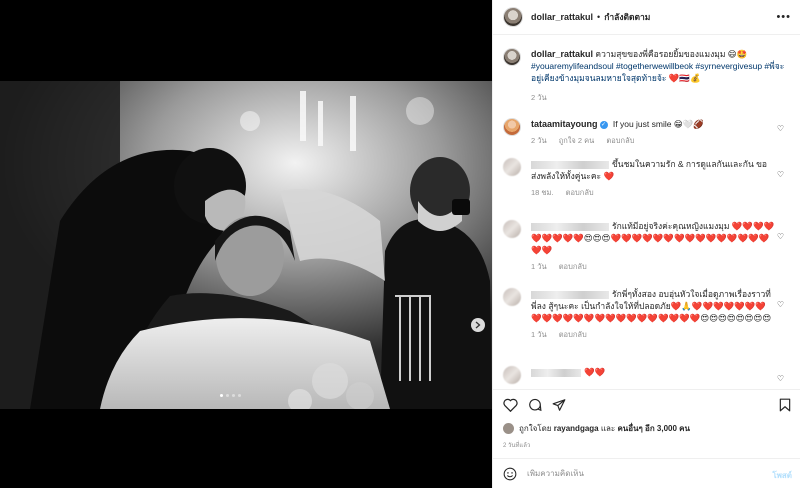 Image resolution: width=800 pixels, height=488 pixels. I want to click on post-actions, so click(646, 403).